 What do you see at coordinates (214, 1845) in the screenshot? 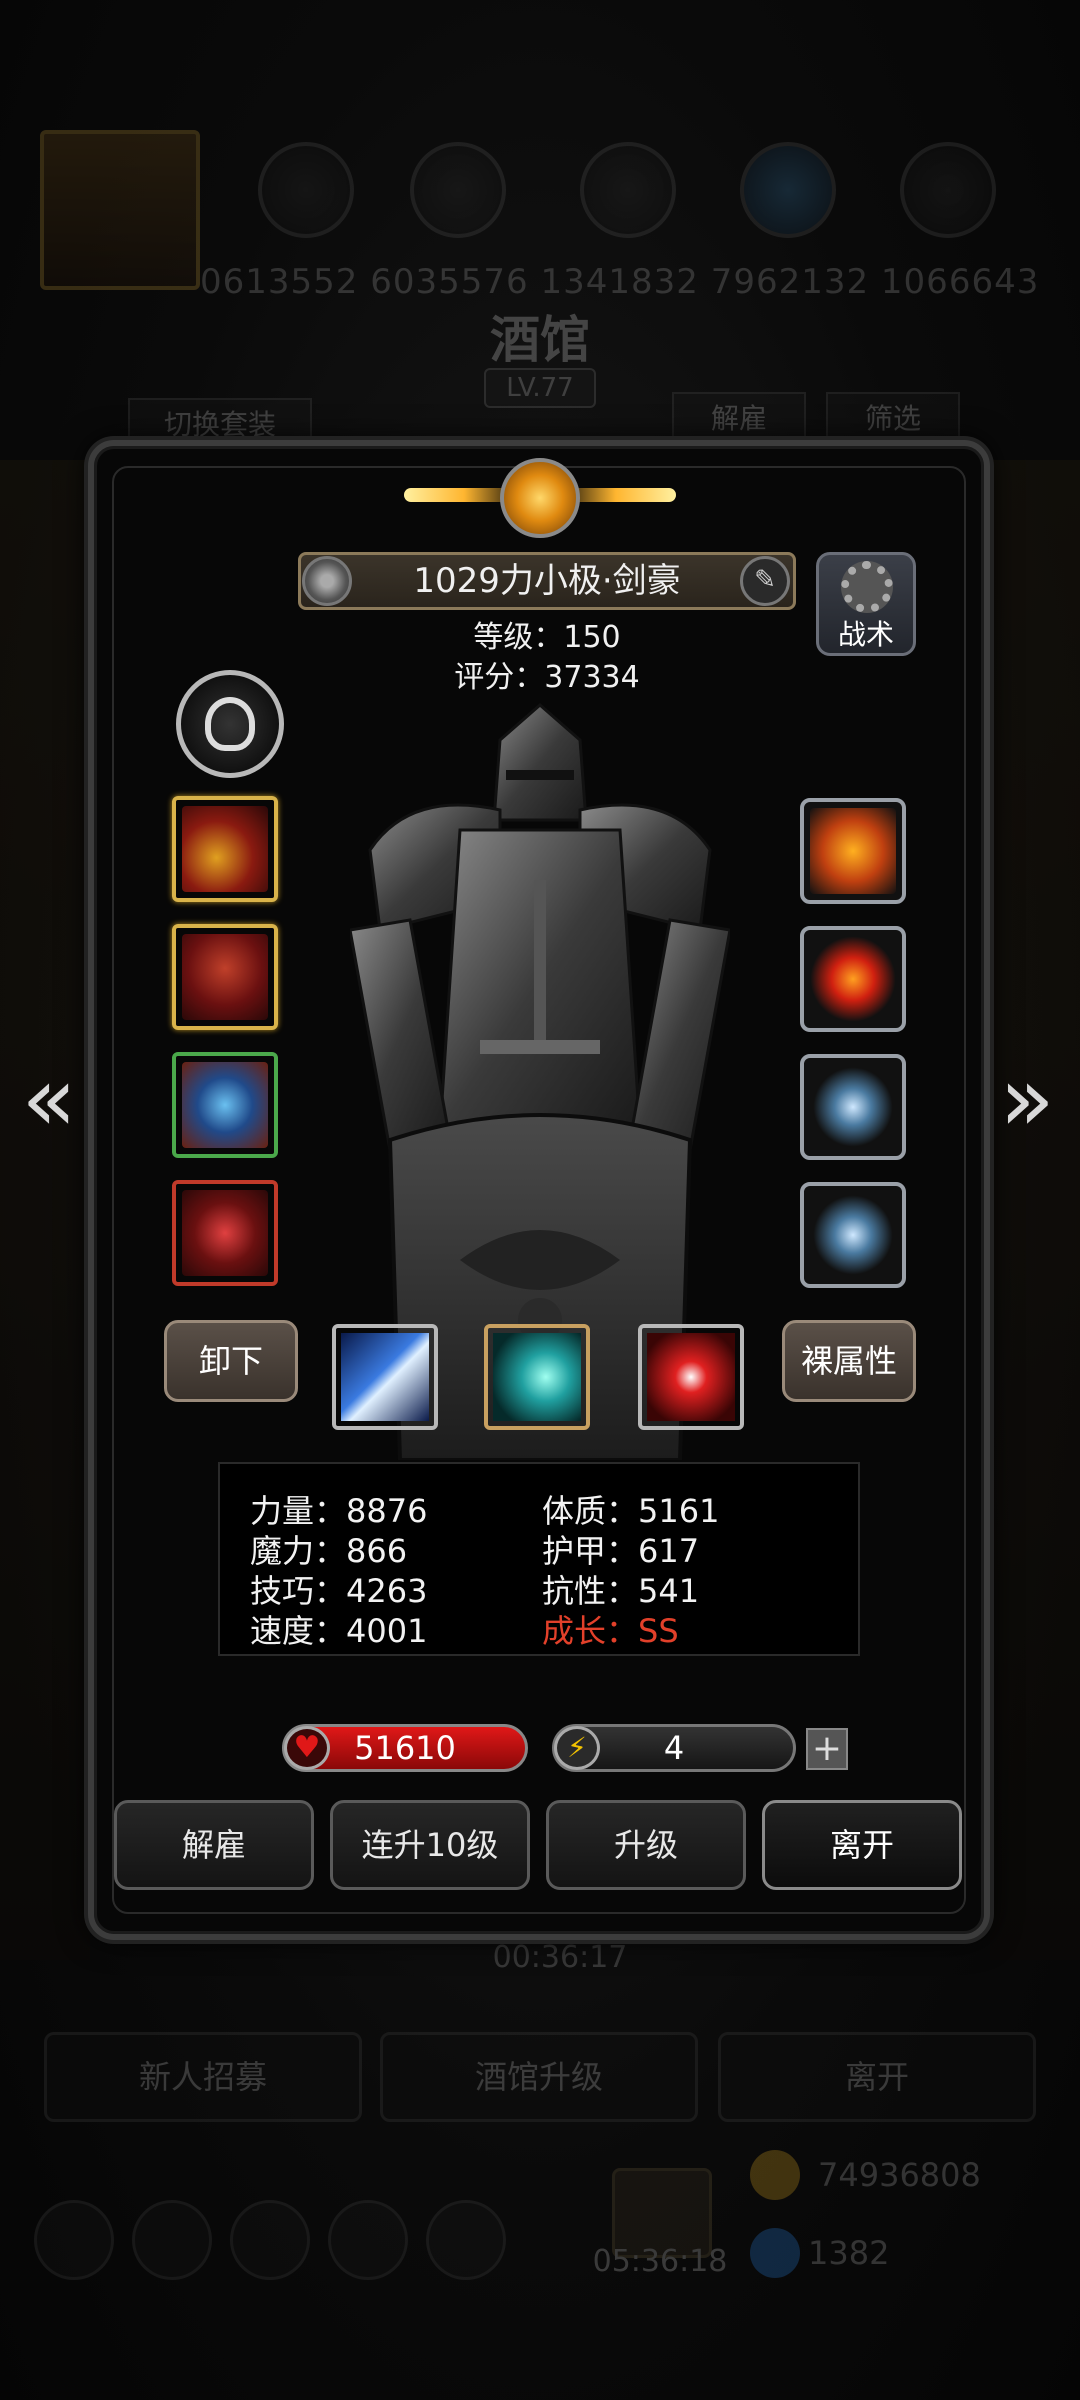
I see `dismiss-hero-button: 解雇` at bounding box center [214, 1845].